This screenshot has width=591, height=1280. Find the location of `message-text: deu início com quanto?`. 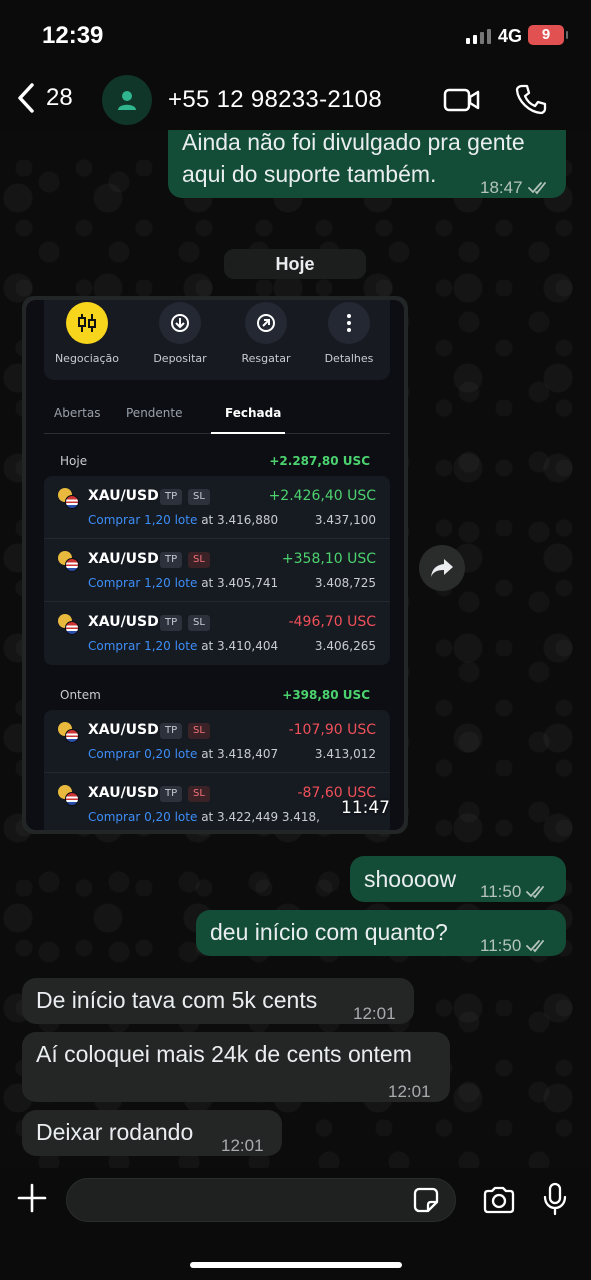

message-text: deu início com quanto? is located at coordinates (329, 932).